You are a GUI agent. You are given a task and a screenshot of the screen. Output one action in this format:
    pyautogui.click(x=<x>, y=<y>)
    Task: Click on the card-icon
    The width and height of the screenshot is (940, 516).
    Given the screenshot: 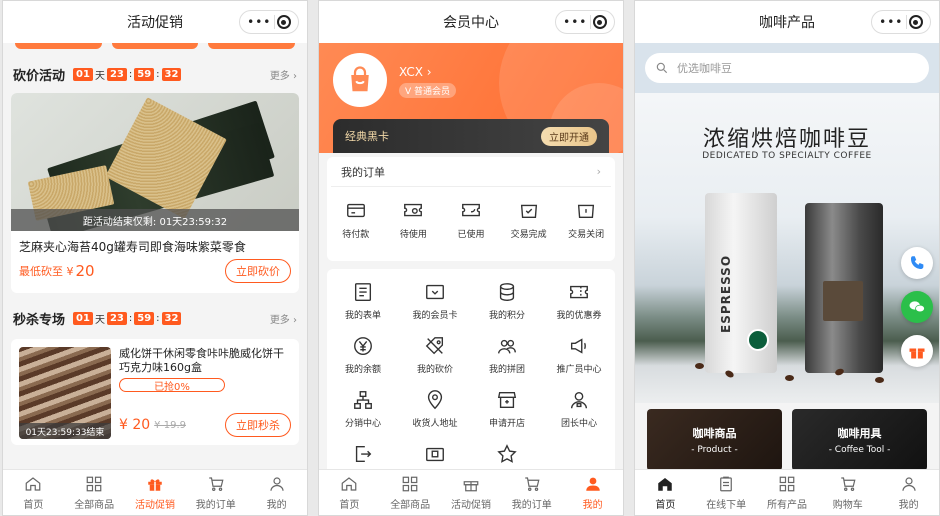 What is the action you would take?
    pyautogui.click(x=435, y=292)
    